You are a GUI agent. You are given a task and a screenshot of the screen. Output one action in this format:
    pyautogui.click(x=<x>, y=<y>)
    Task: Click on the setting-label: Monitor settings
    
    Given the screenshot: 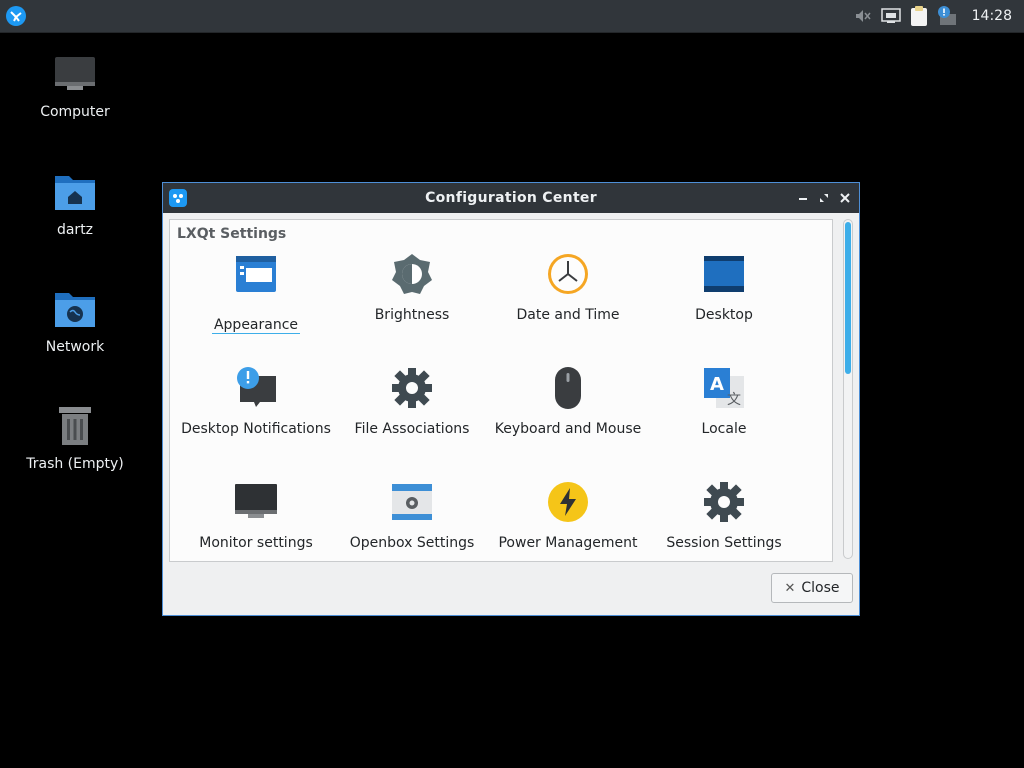 What is the action you would take?
    pyautogui.click(x=256, y=543)
    